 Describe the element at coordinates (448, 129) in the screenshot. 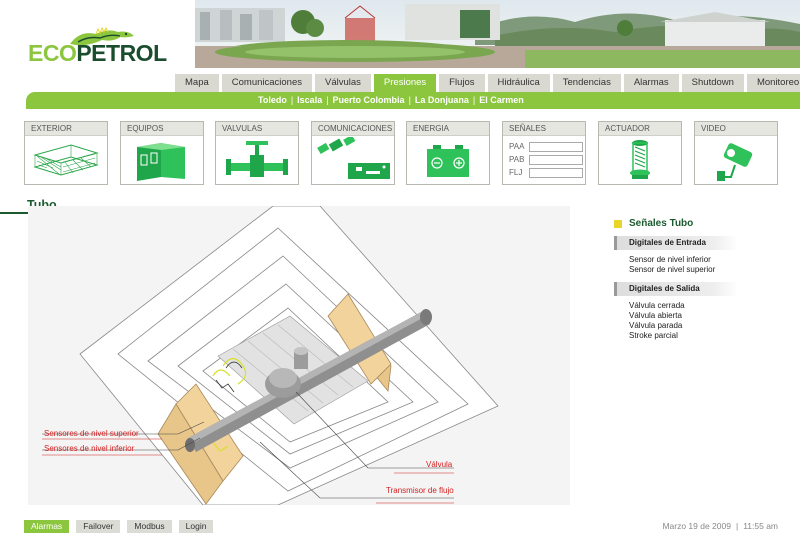

I see `category-energia-title: ENERGIA` at that location.